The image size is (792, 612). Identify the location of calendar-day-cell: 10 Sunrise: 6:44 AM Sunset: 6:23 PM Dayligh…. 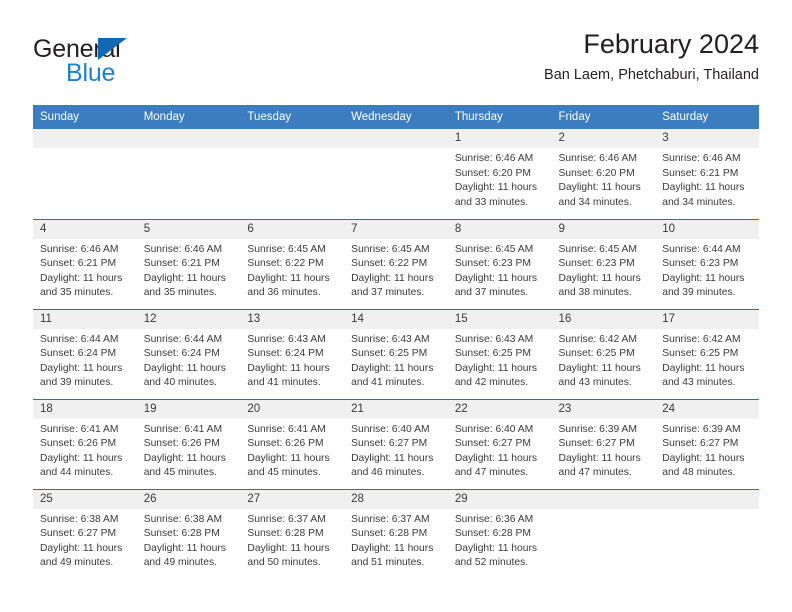
(707, 263).